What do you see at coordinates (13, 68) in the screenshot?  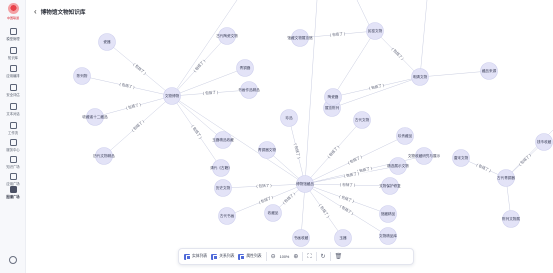 I see `flow-icon` at bounding box center [13, 68].